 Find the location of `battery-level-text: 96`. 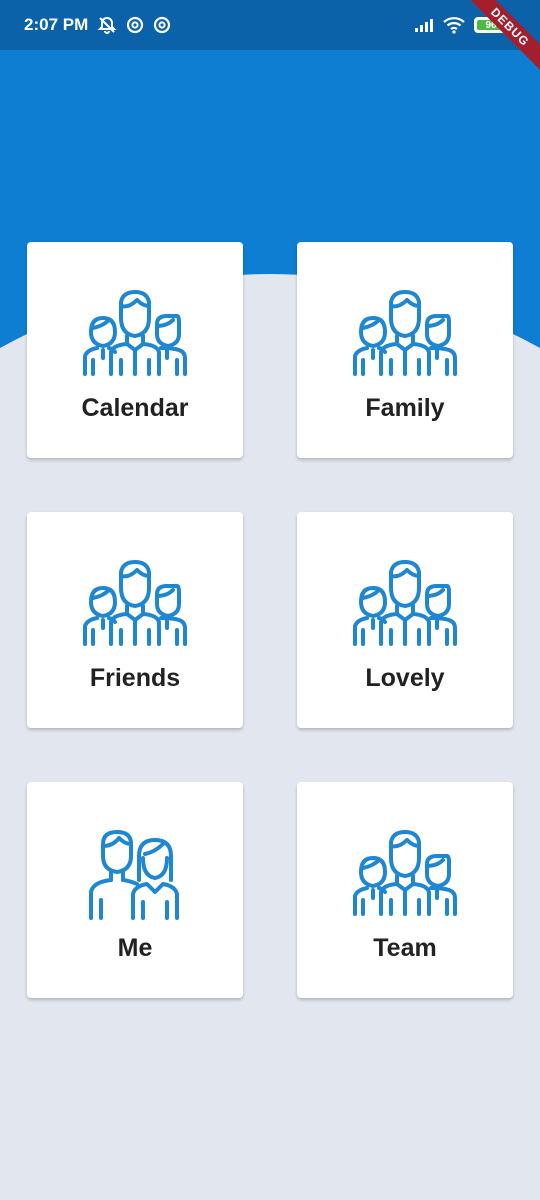

battery-level-text: 96 is located at coordinates (491, 25).